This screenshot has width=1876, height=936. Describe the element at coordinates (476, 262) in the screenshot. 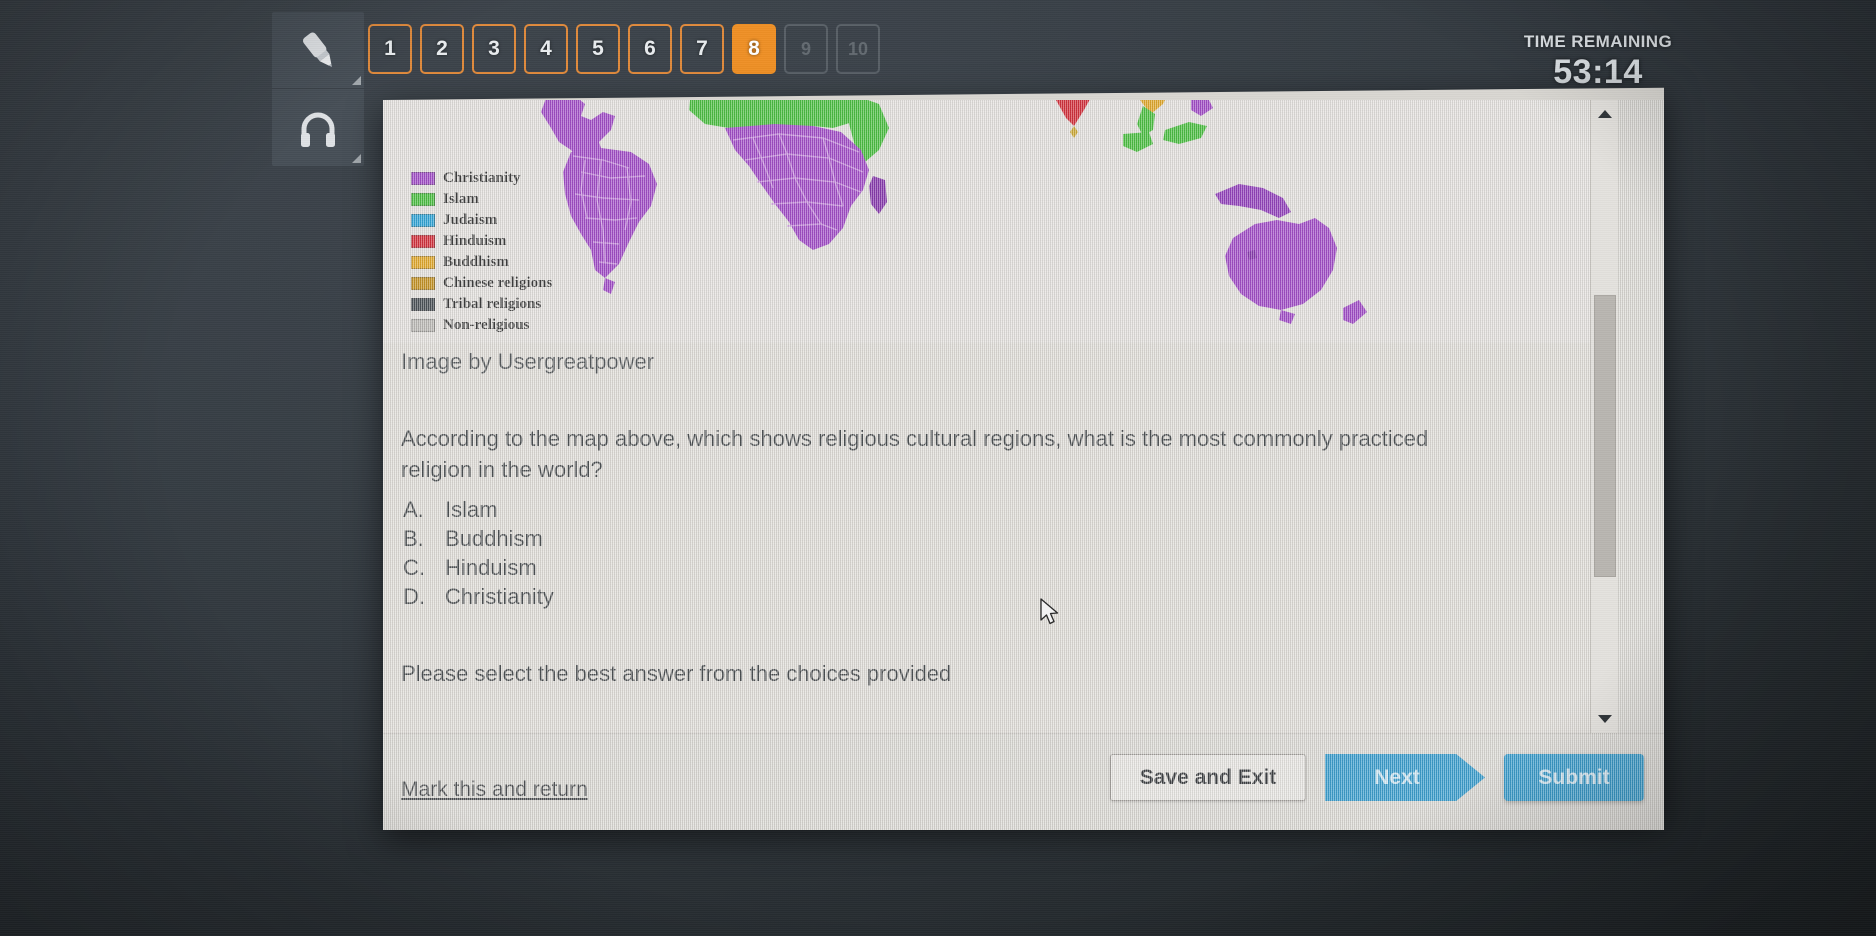

I see `legend-label-buddhism: Buddhism` at that location.